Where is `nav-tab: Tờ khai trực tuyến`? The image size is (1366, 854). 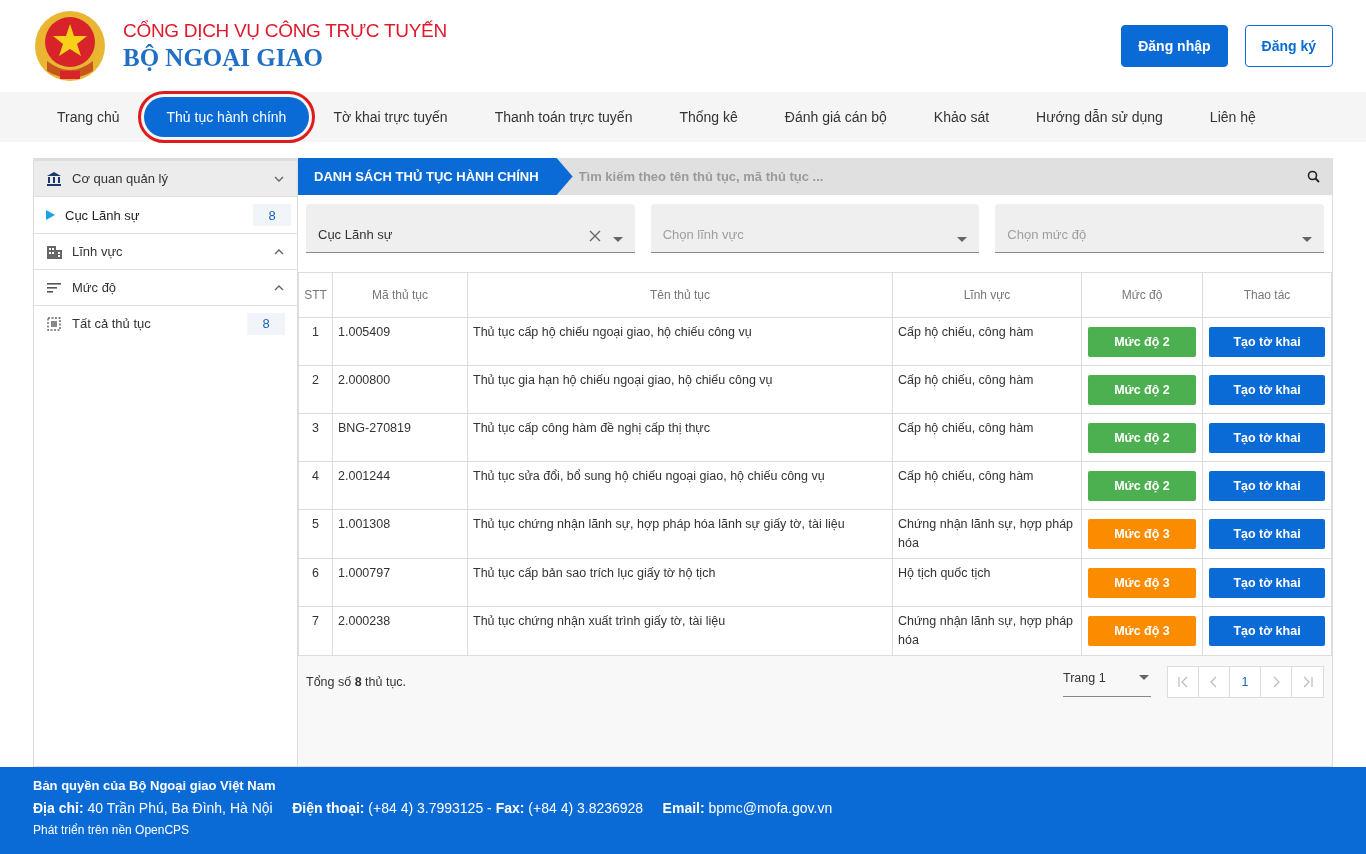 nav-tab: Tờ khai trực tuyến is located at coordinates (390, 117).